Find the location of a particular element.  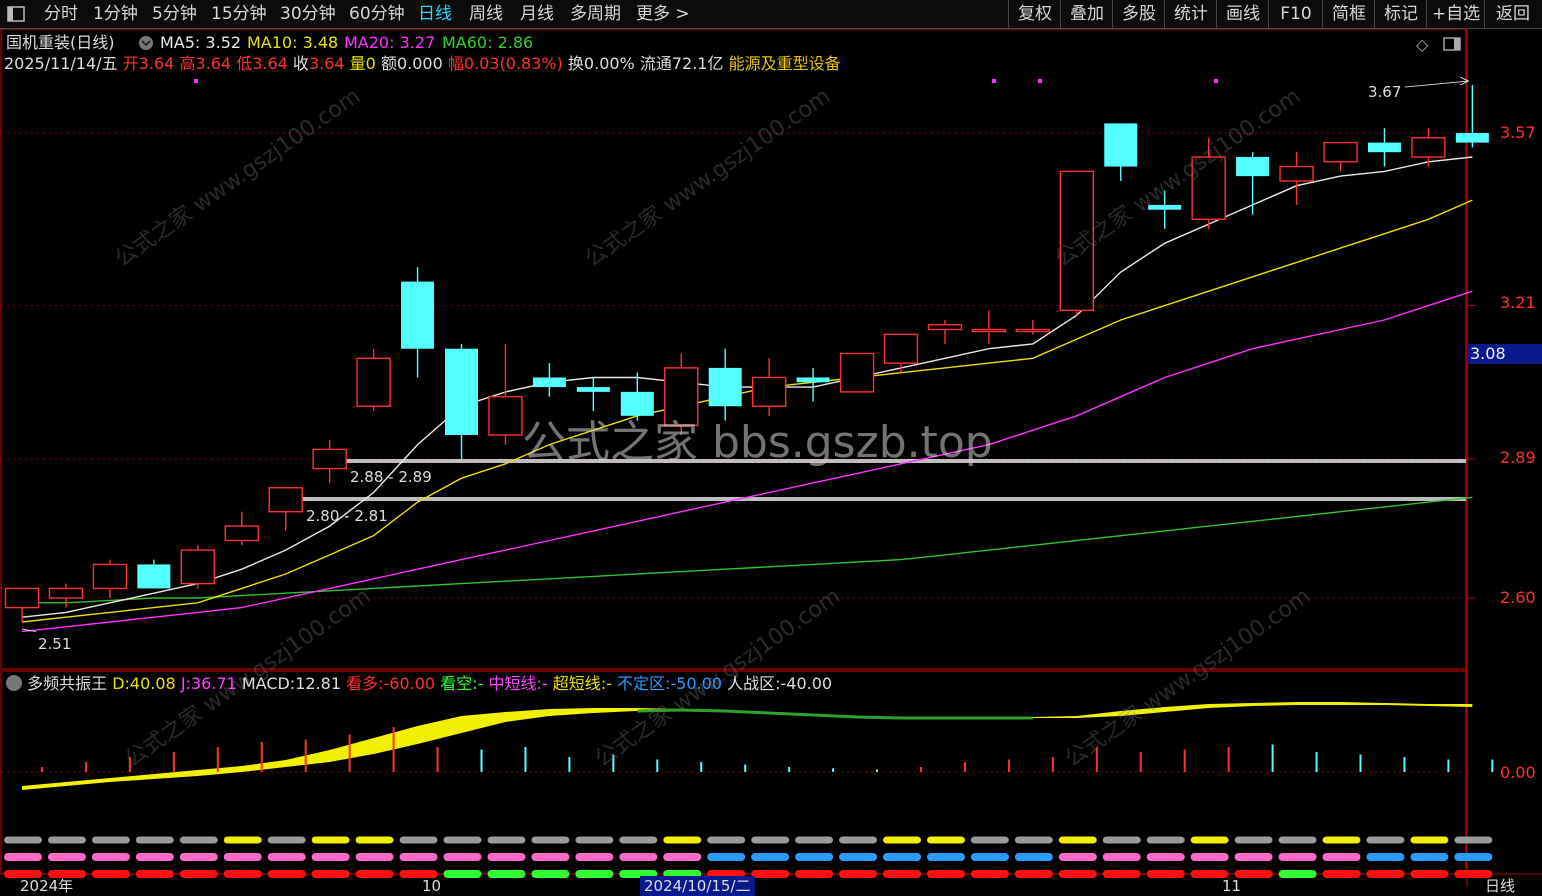

btn-duogu: 多股 is located at coordinates (1138, 14).